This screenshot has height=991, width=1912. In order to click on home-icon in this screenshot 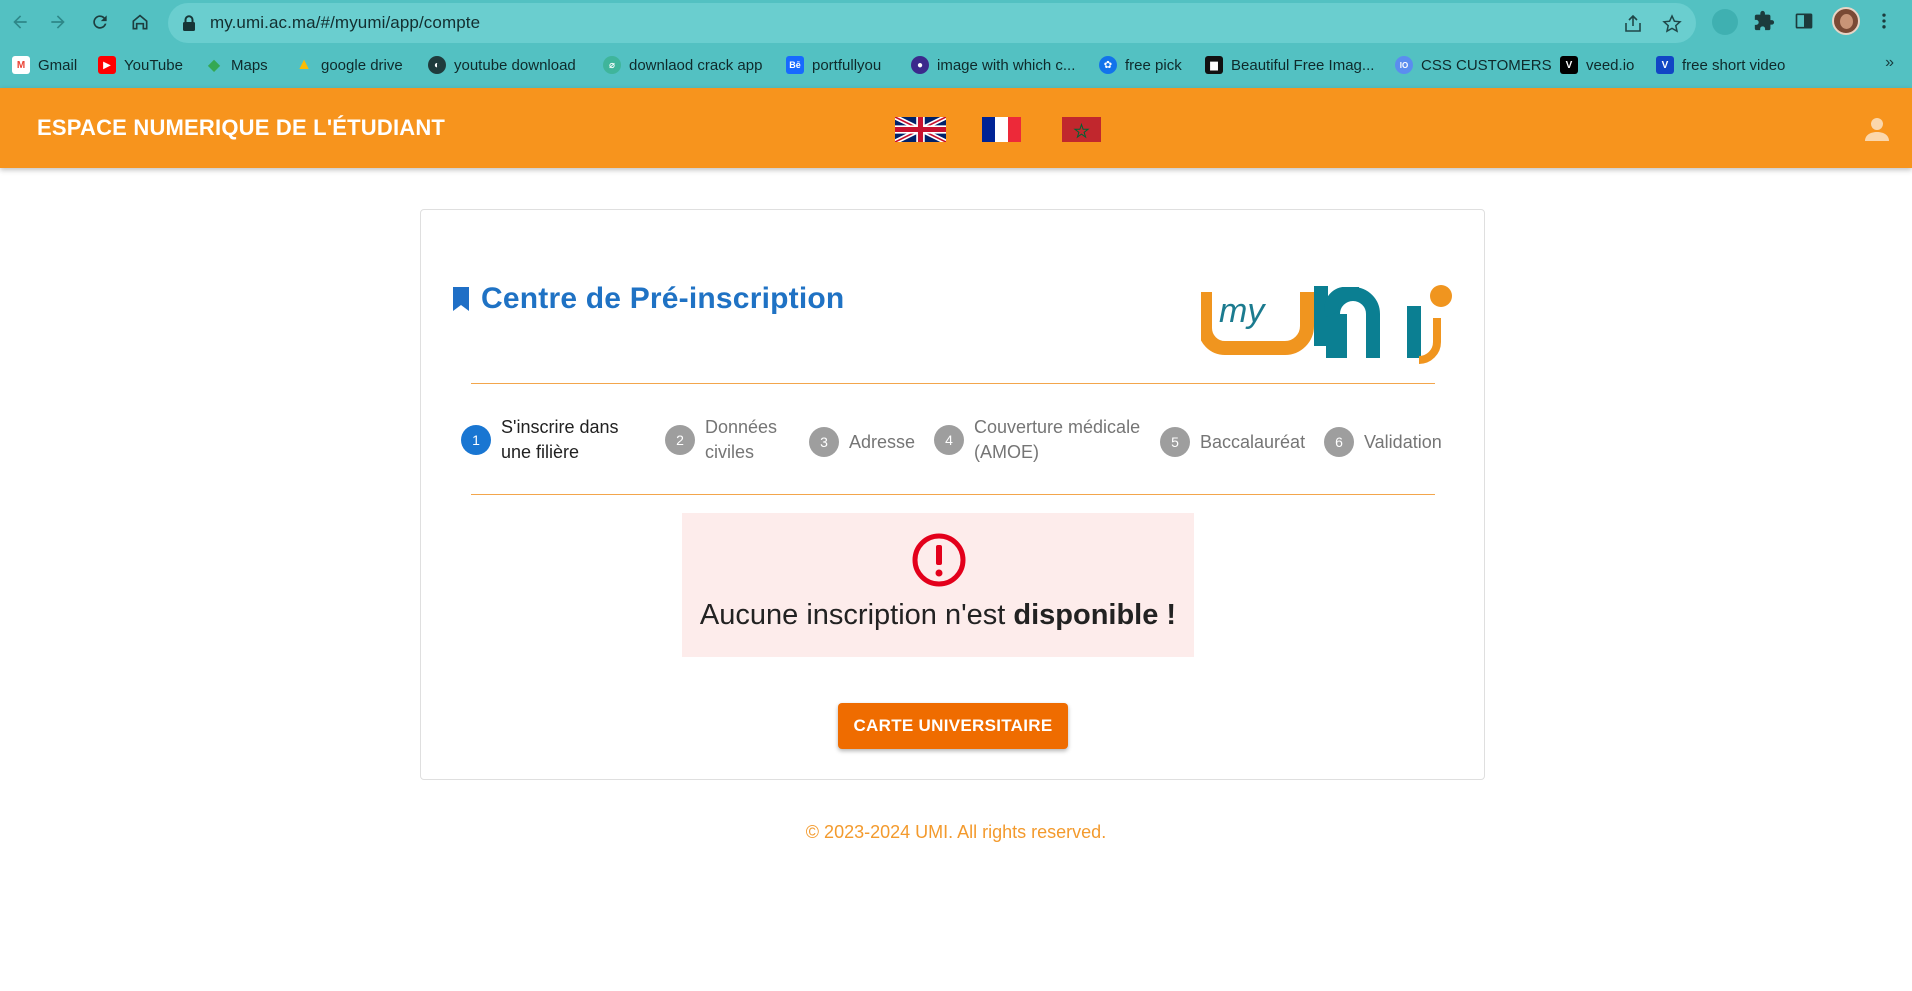, I will do `click(140, 22)`.